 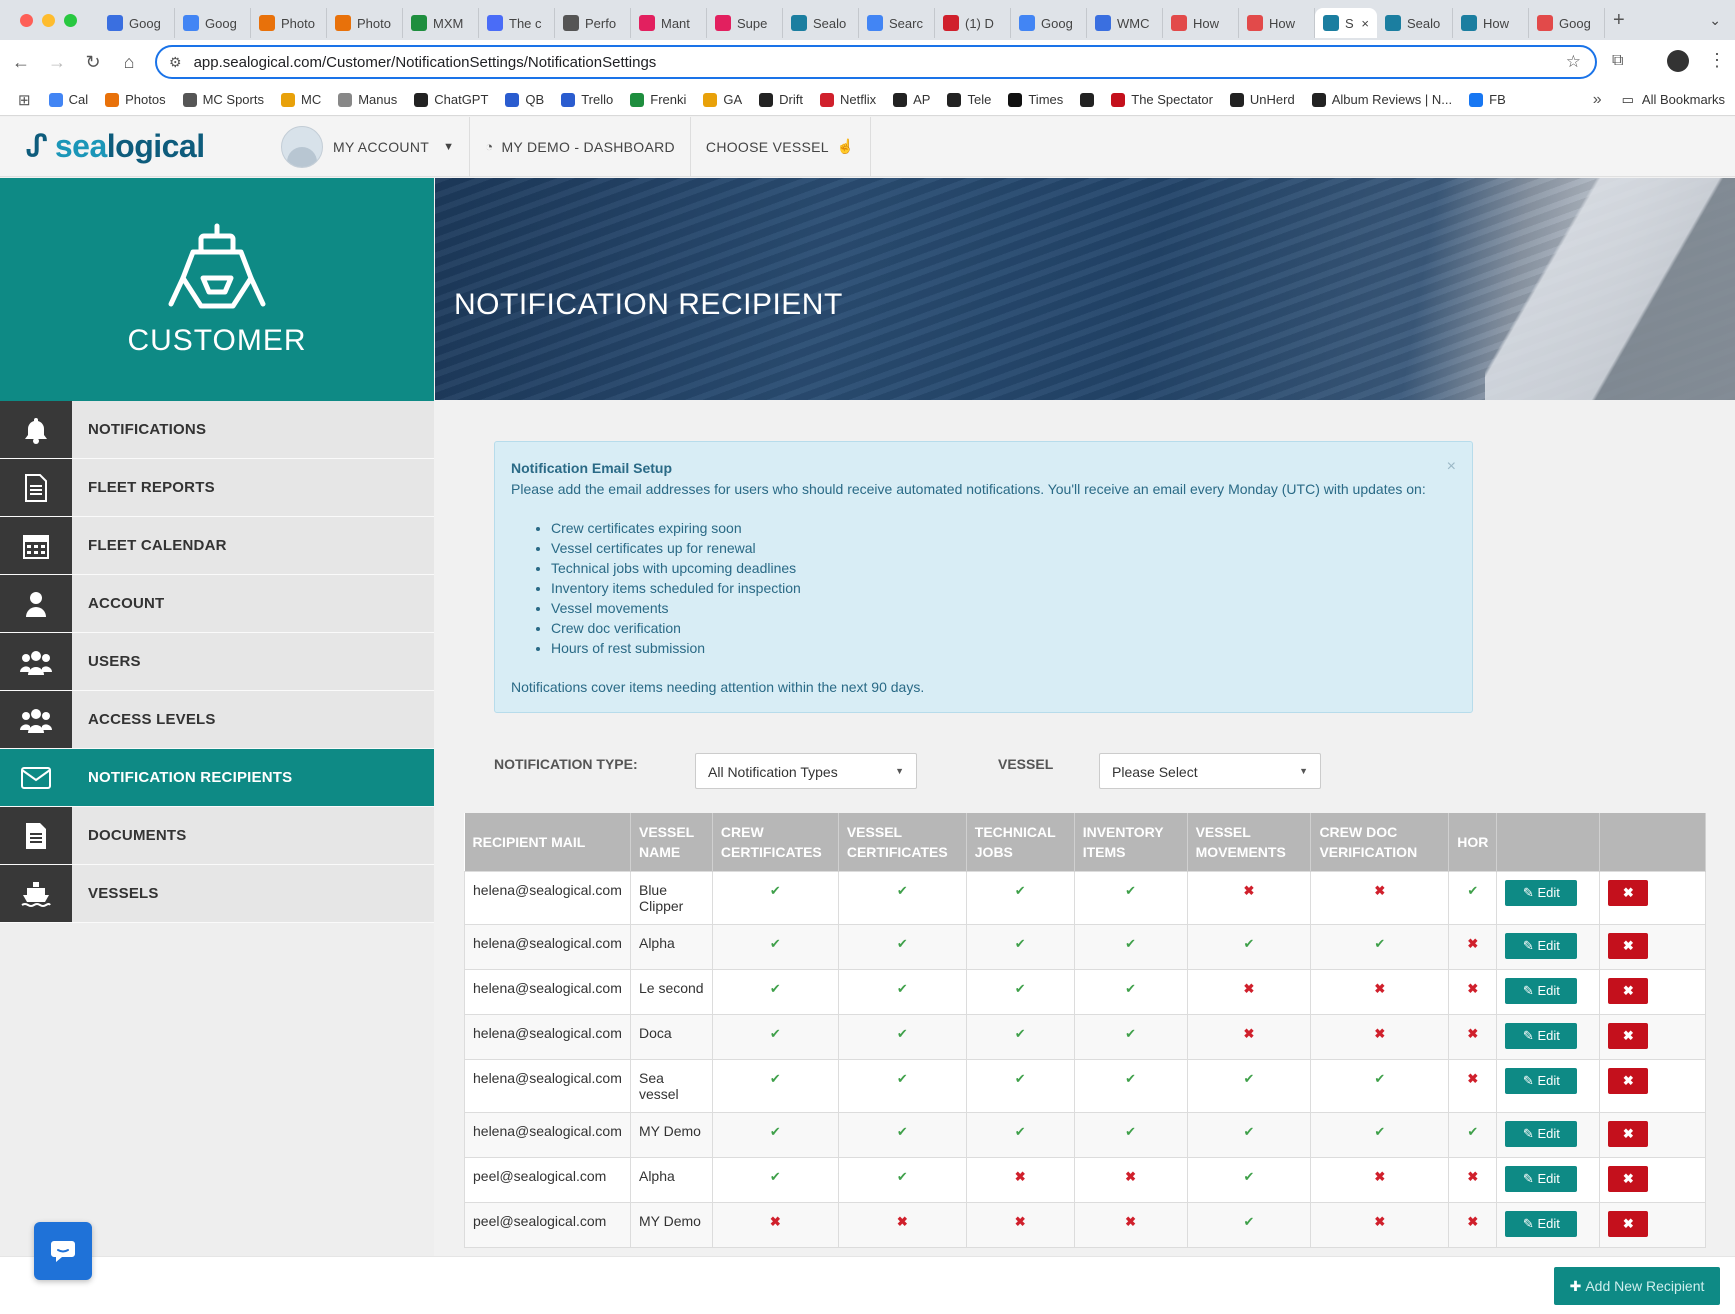 I want to click on vessel-select: Please Select ▼, so click(x=1210, y=771).